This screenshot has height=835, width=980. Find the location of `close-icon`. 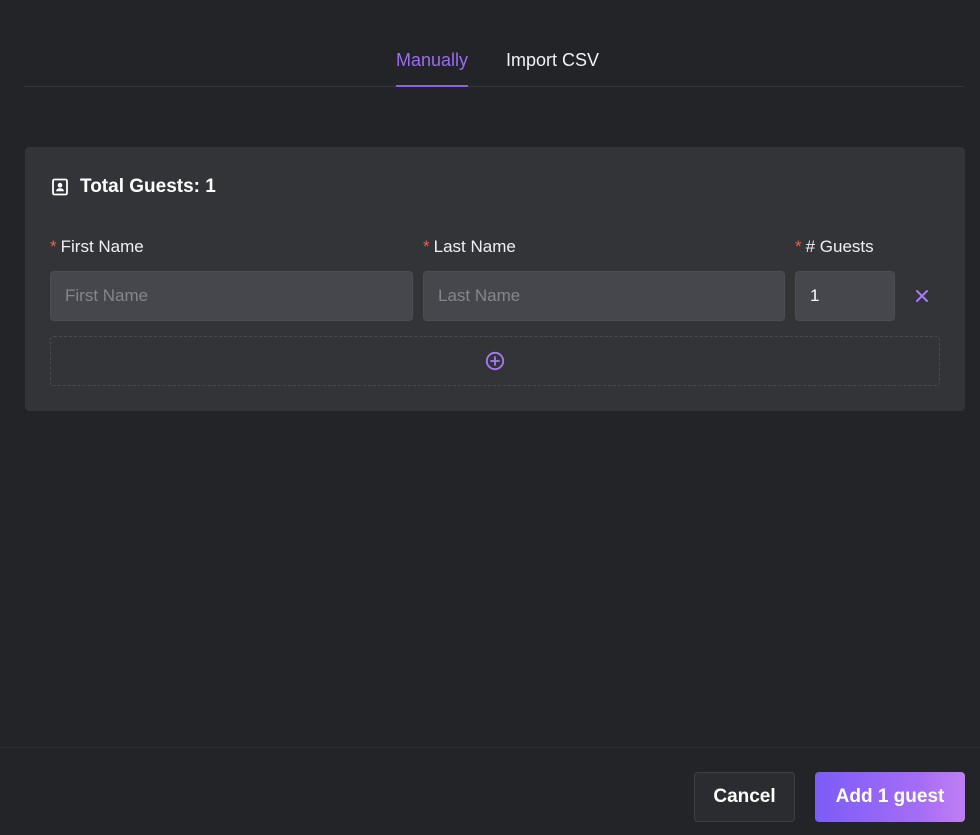

close-icon is located at coordinates (922, 296).